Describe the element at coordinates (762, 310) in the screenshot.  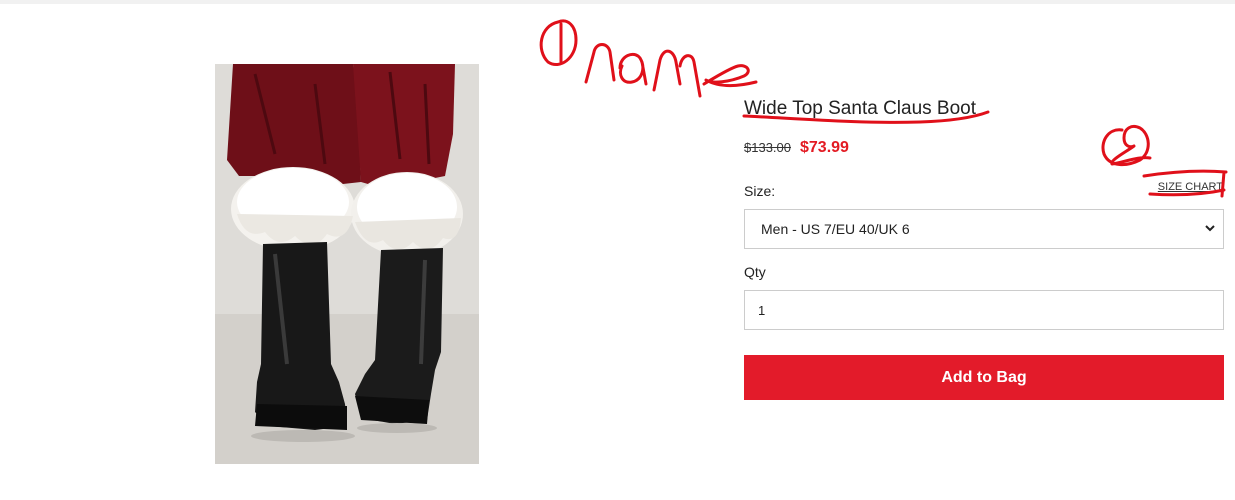
I see `qty-value: 1` at that location.